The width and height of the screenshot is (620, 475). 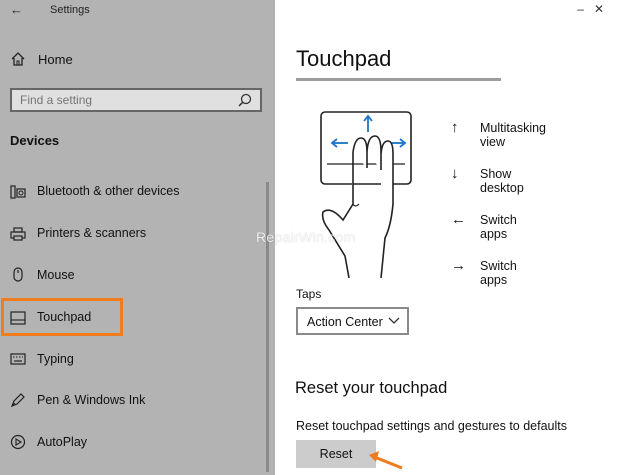 What do you see at coordinates (70, 10) in the screenshot?
I see `app-title: Settings` at bounding box center [70, 10].